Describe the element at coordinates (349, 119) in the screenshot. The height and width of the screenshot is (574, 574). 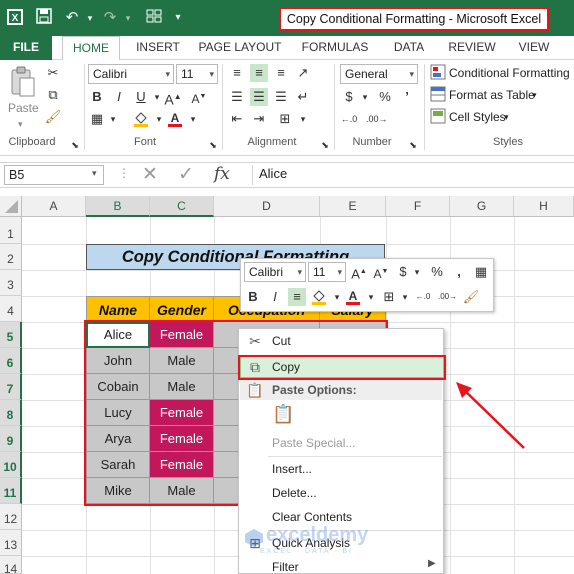
I see `increase-decimal-icon: ←.0` at that location.